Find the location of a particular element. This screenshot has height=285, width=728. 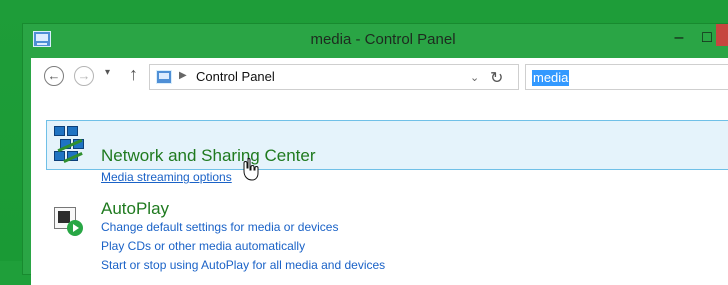

close-button is located at coordinates (722, 35).